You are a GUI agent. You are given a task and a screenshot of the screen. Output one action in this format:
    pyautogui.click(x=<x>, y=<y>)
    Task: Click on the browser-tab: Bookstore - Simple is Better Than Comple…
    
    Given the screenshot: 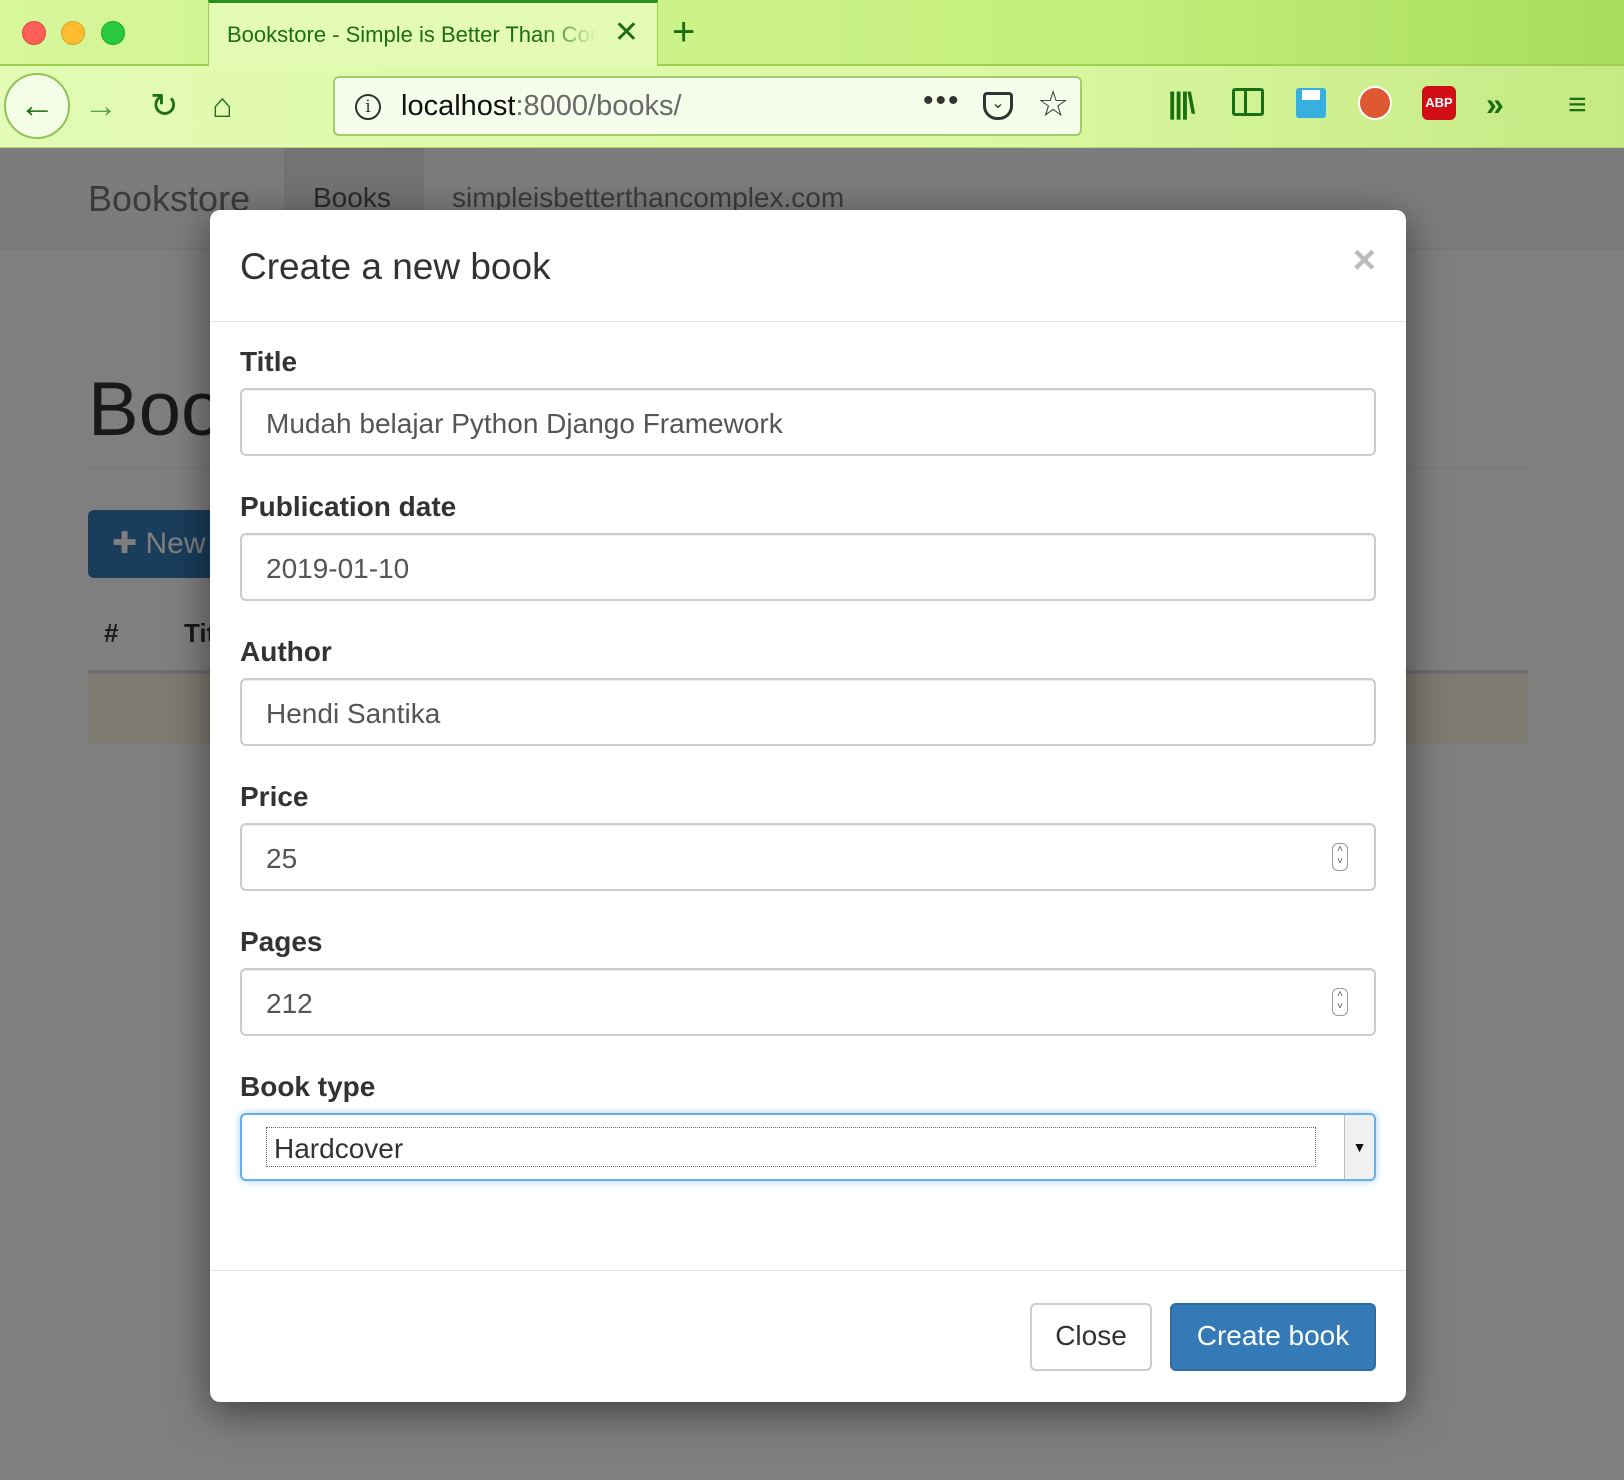 What is the action you would take?
    pyautogui.click(x=433, y=33)
    